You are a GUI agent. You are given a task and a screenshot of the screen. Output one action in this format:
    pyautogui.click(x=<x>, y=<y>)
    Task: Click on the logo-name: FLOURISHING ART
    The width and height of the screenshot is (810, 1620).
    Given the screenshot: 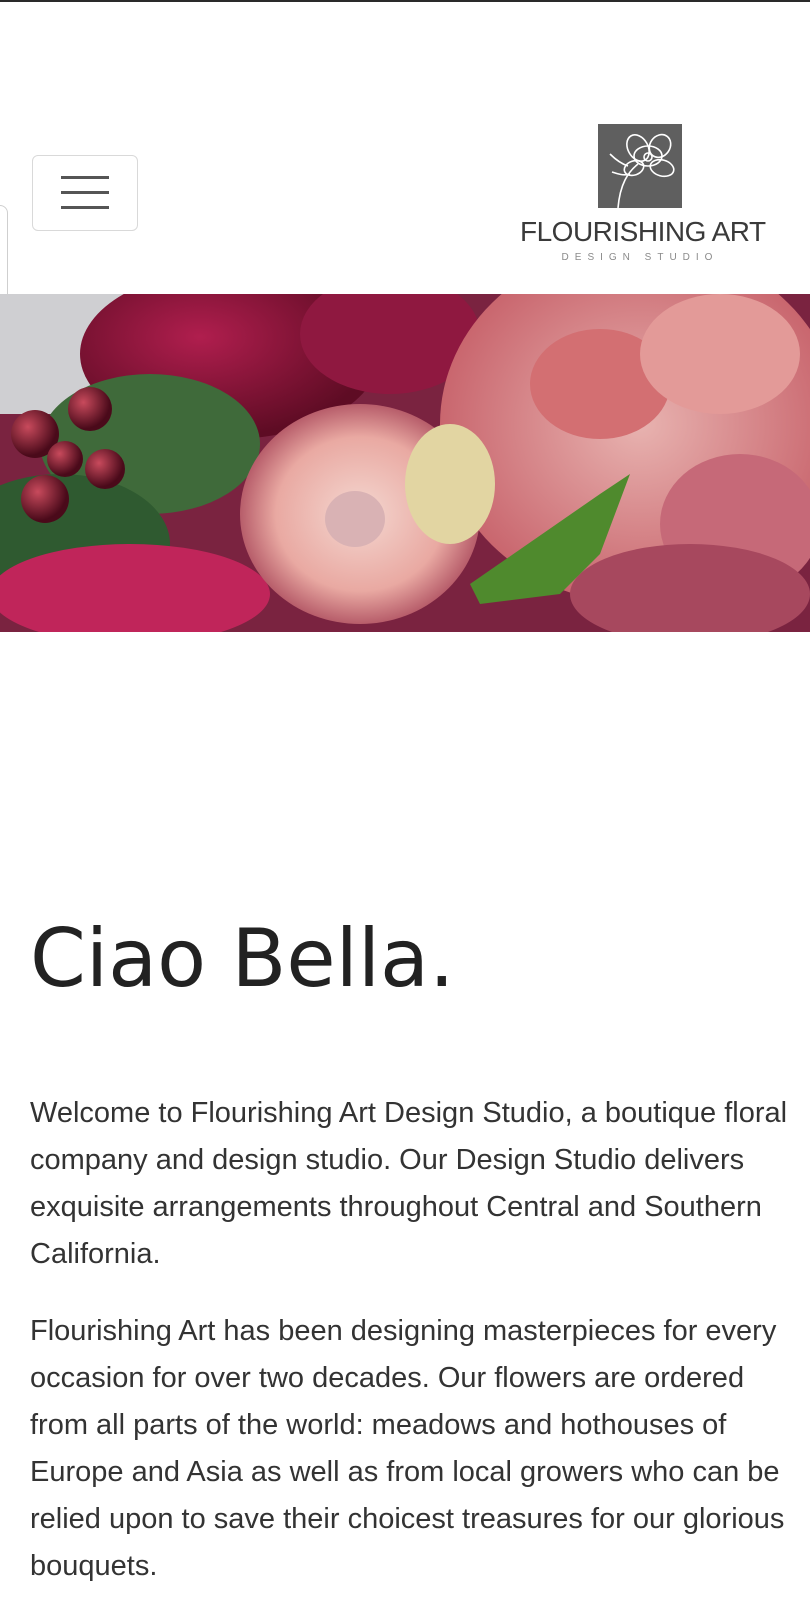 What is the action you would take?
    pyautogui.click(x=643, y=231)
    